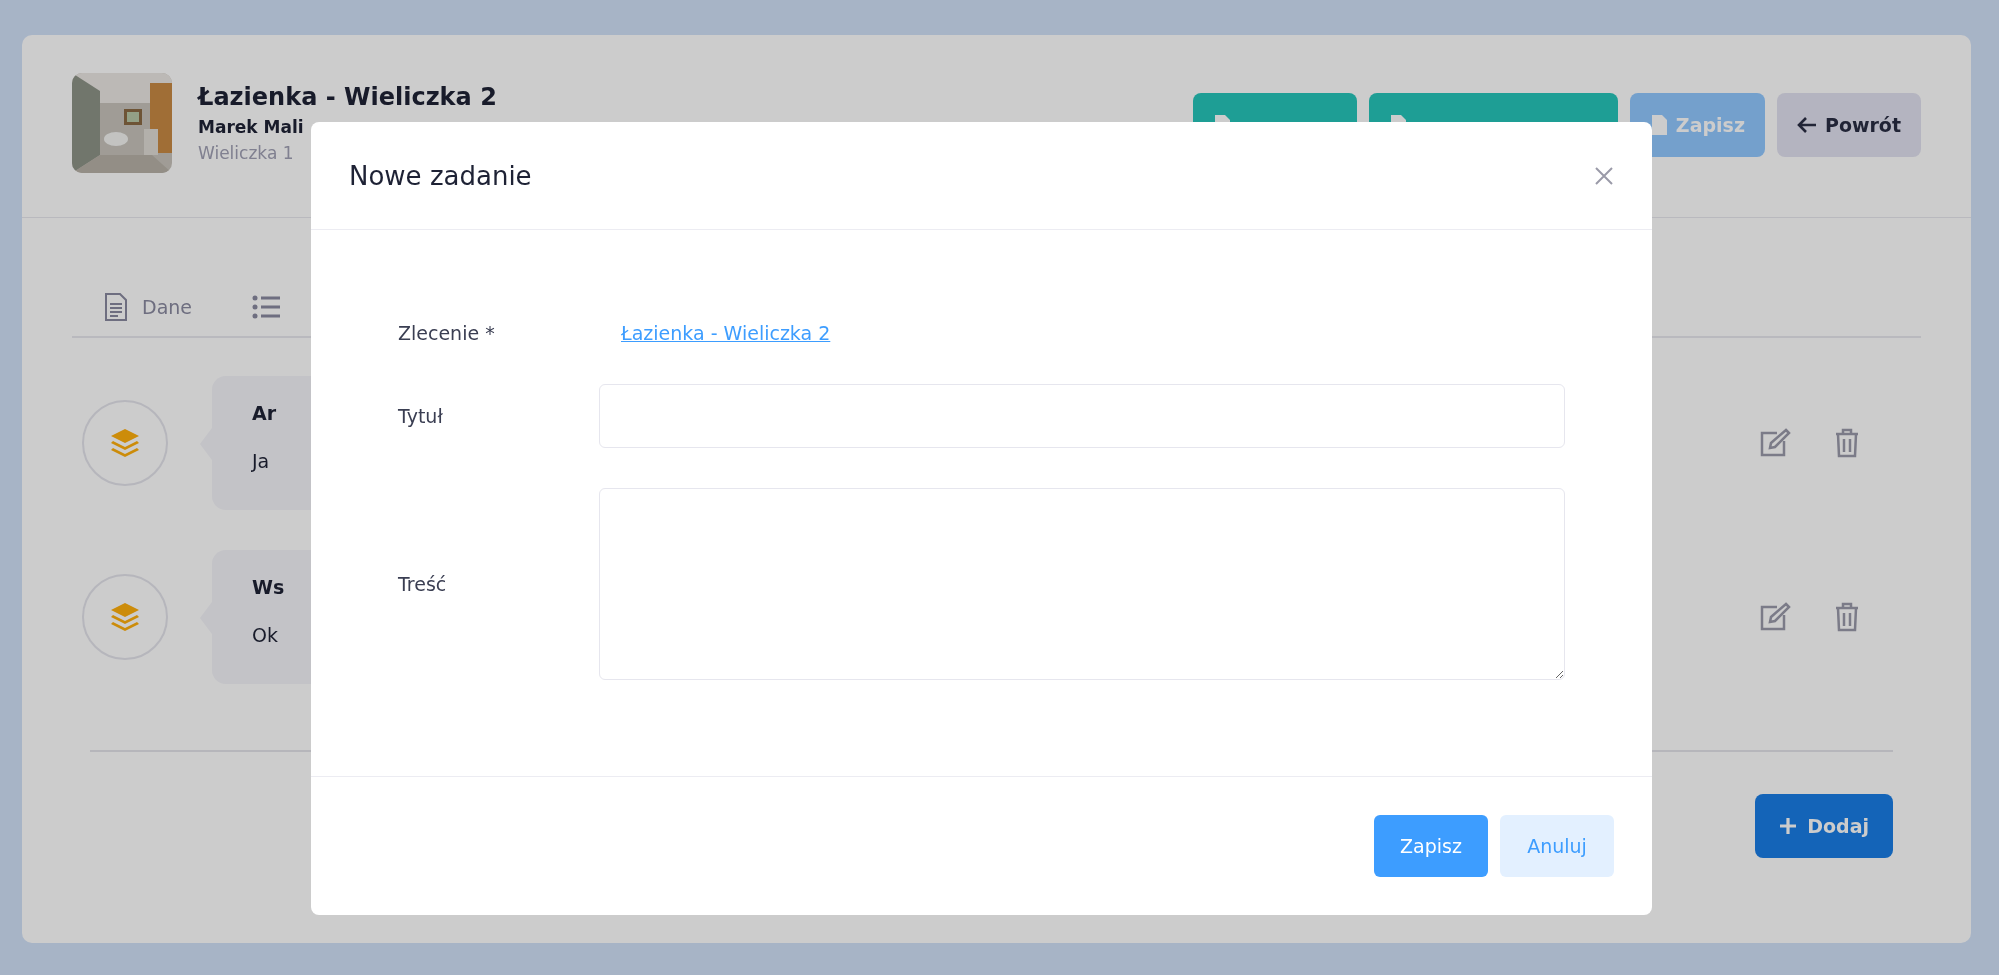  I want to click on document-icon, so click(116, 307).